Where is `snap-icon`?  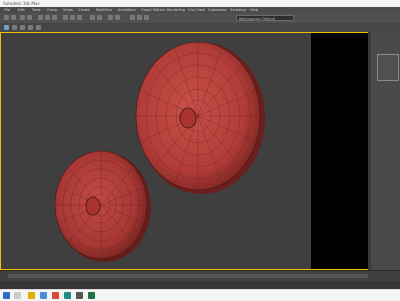
snap-icon is located at coordinates (92, 17).